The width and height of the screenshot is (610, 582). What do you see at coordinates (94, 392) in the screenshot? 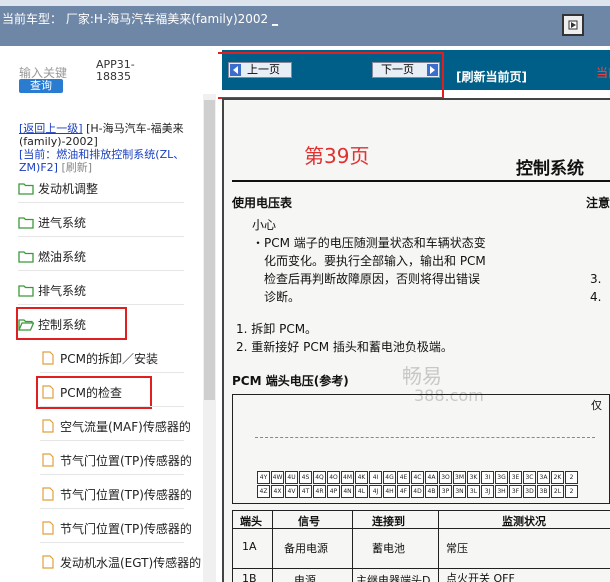
I see `highlight-box-pcm-check` at bounding box center [94, 392].